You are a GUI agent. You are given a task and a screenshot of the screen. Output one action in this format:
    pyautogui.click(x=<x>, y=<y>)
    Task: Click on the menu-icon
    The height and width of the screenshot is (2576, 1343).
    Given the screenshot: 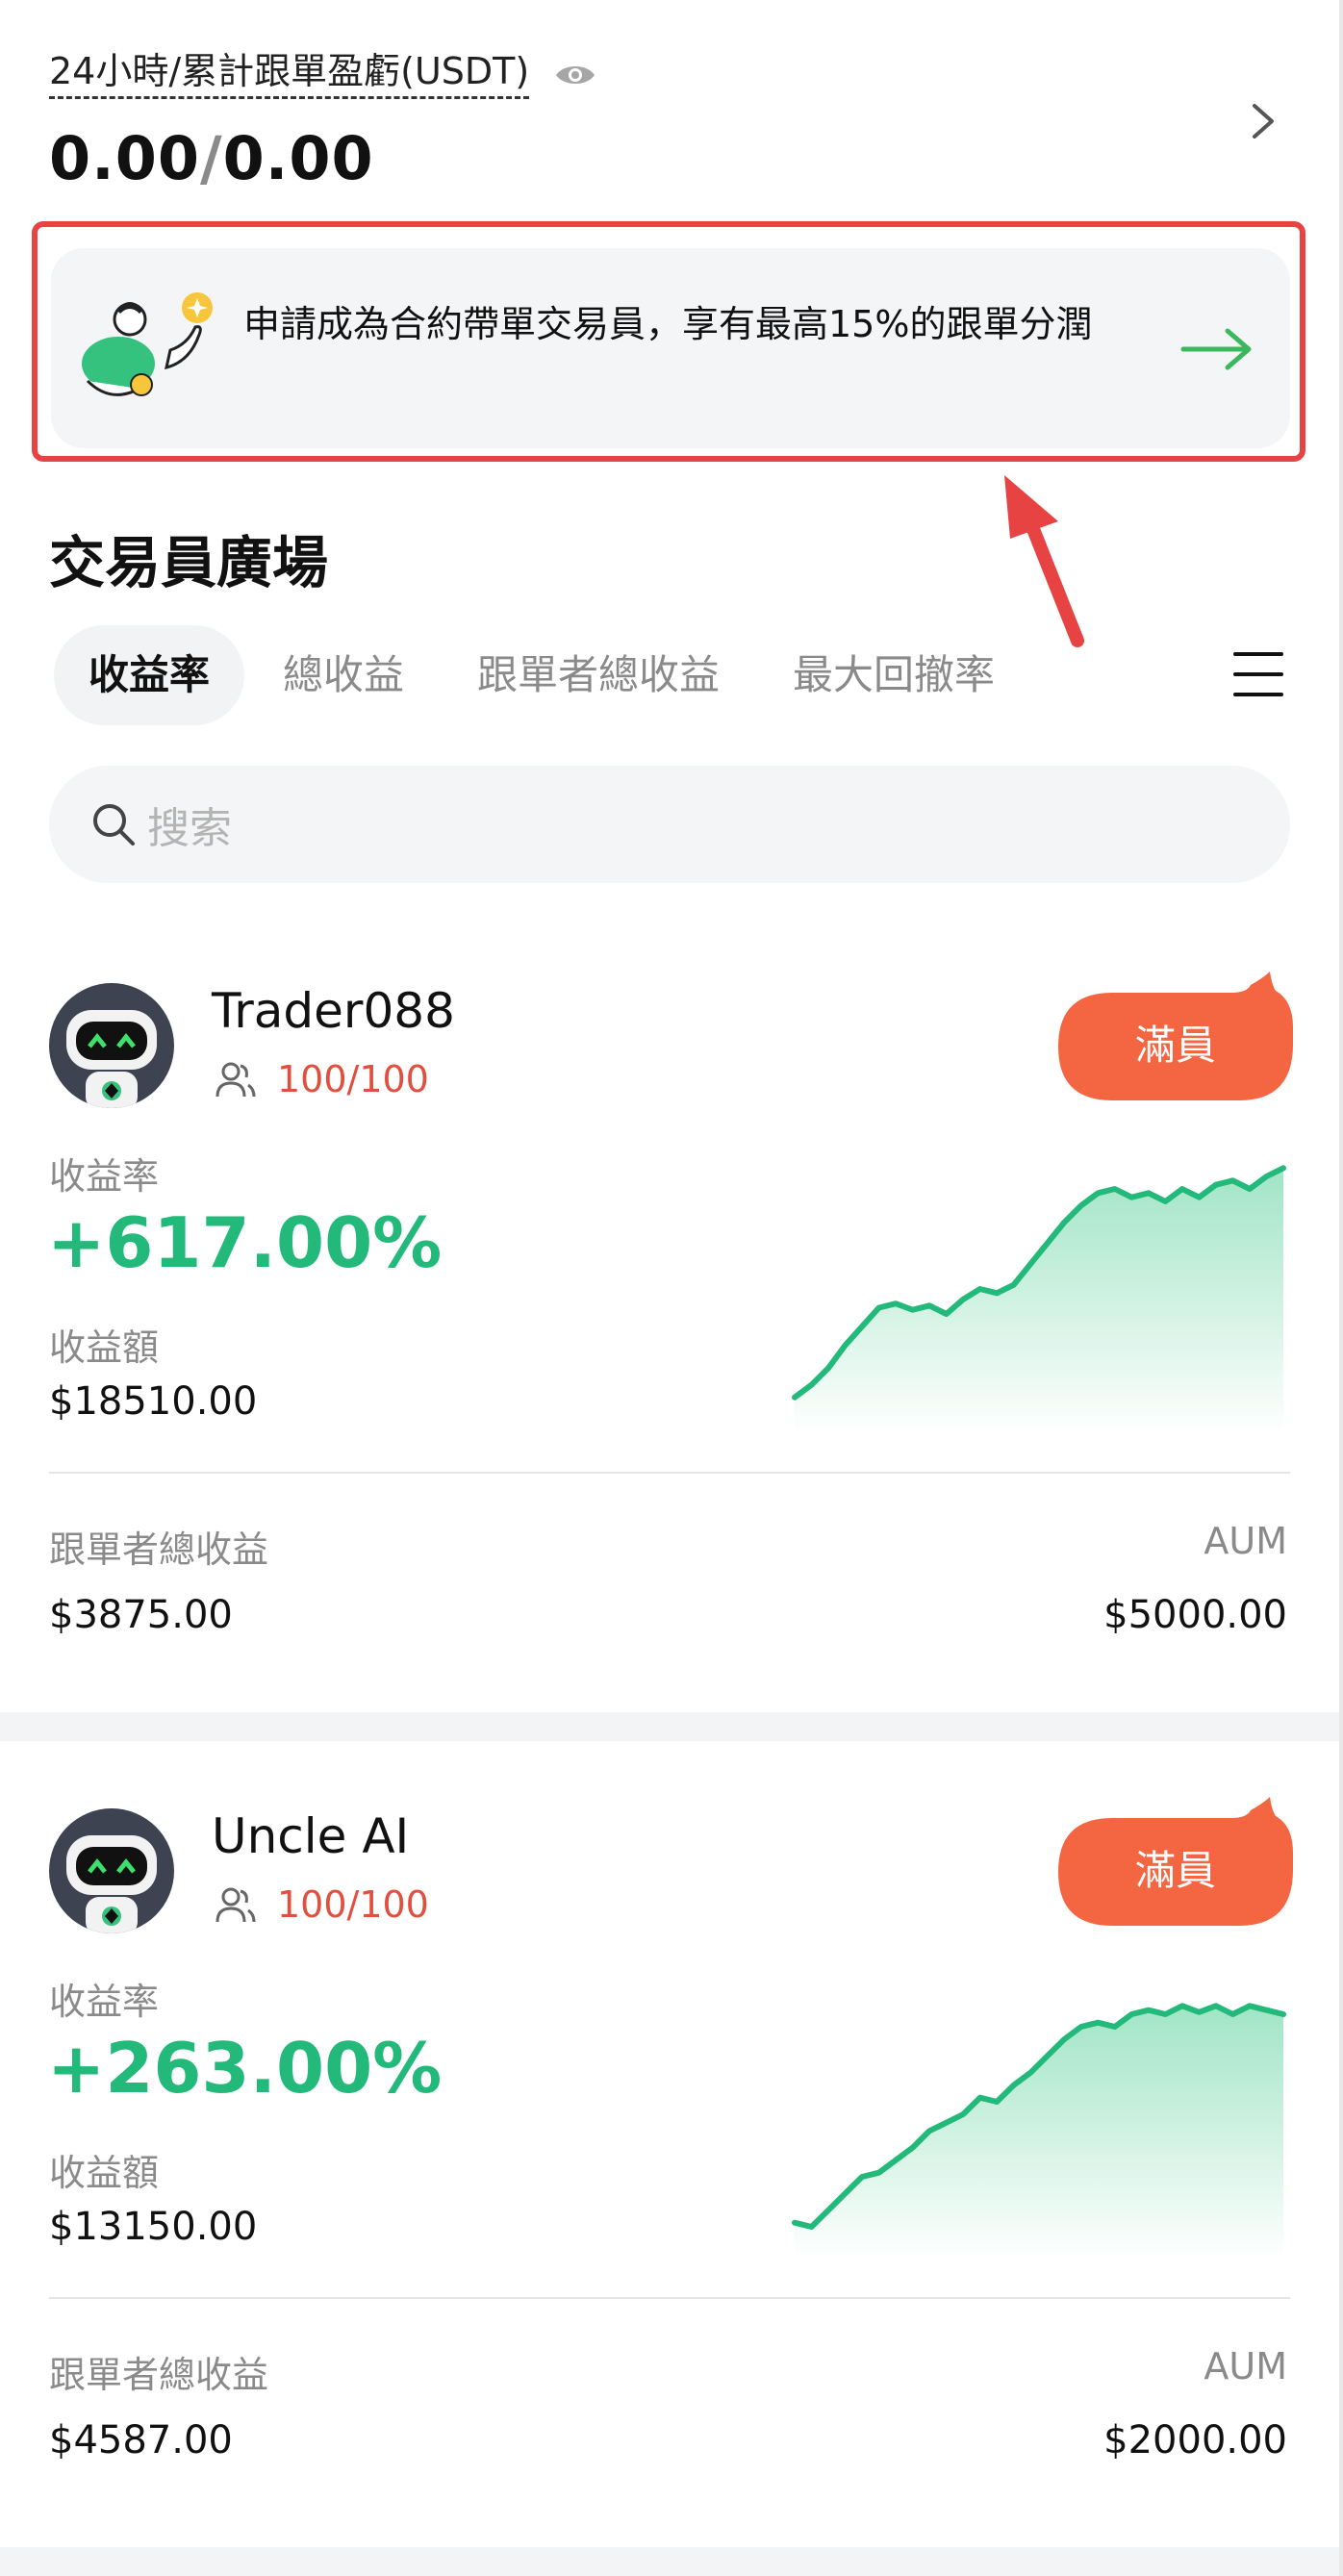 What is the action you would take?
    pyautogui.click(x=1258, y=674)
    